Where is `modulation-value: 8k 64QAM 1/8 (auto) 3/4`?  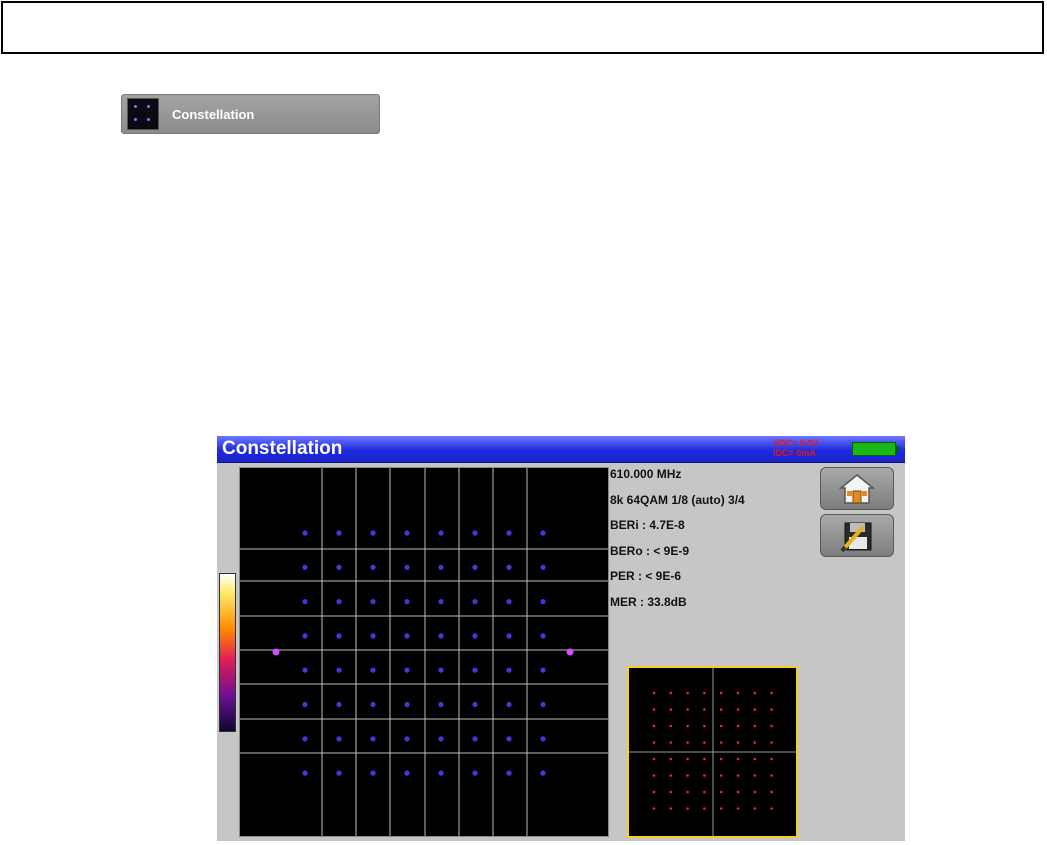
modulation-value: 8k 64QAM 1/8 (auto) 3/4 is located at coordinates (677, 499).